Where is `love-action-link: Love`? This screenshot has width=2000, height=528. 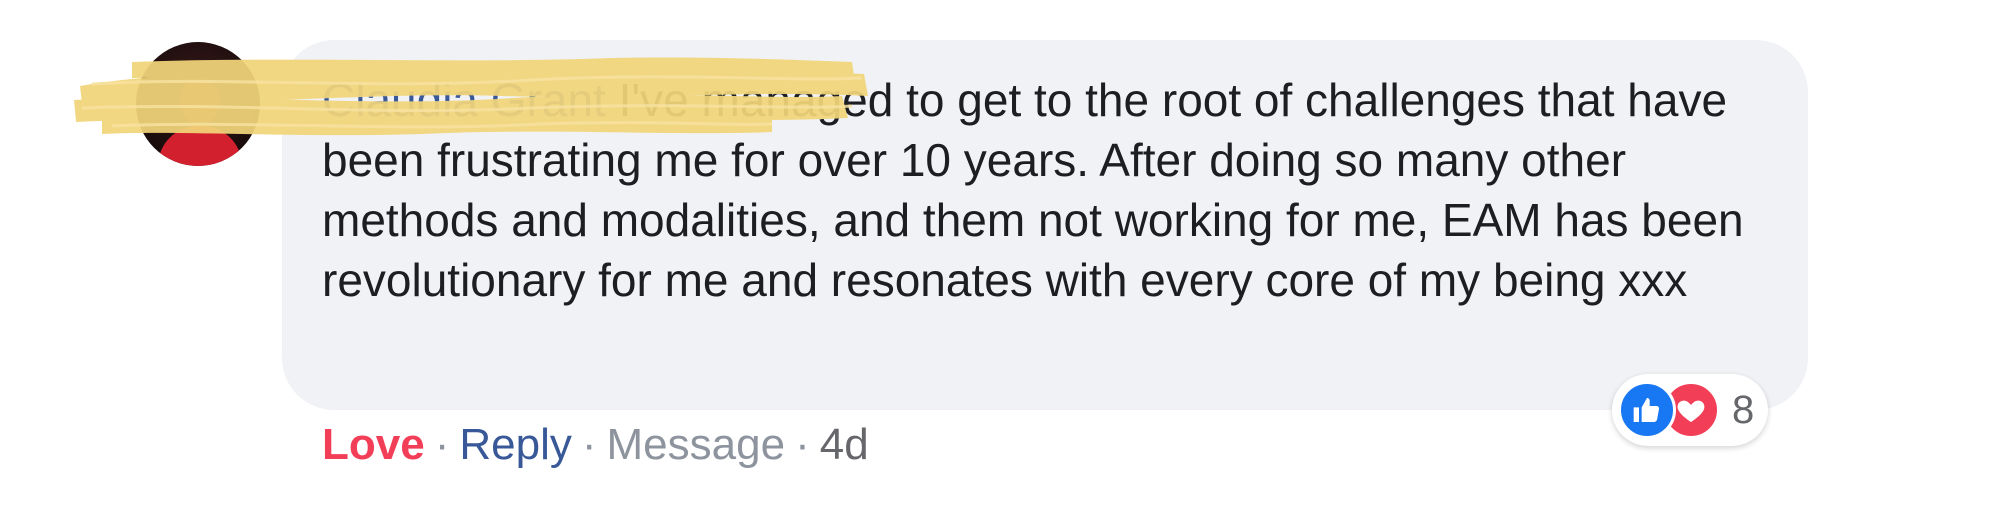
love-action-link: Love is located at coordinates (373, 444).